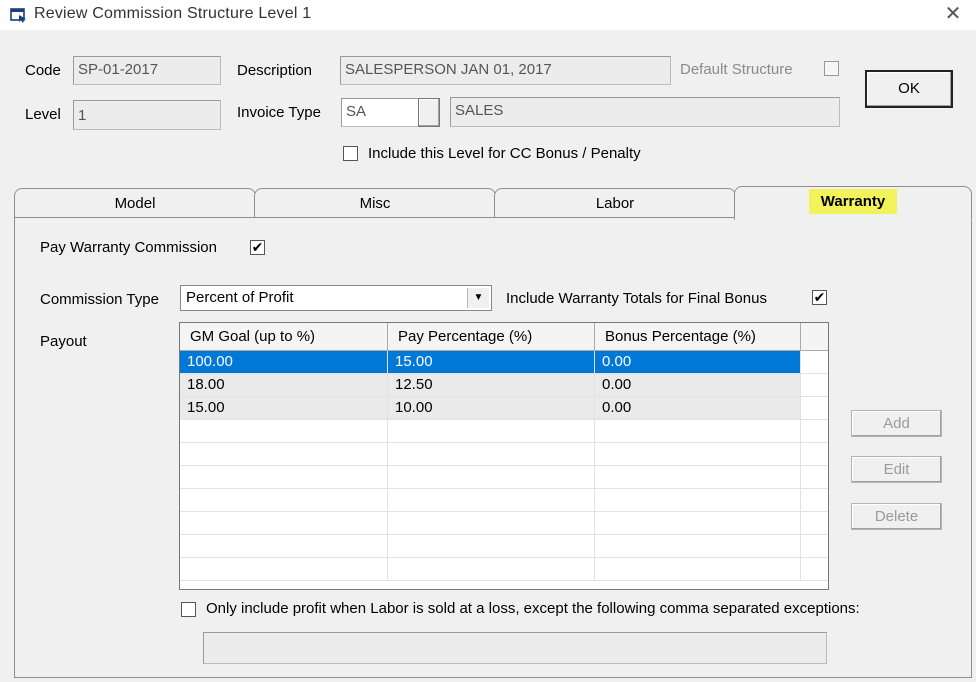 The height and width of the screenshot is (682, 976). What do you see at coordinates (336, 298) in the screenshot?
I see `commission-type-select: Percent of Profit ▼` at bounding box center [336, 298].